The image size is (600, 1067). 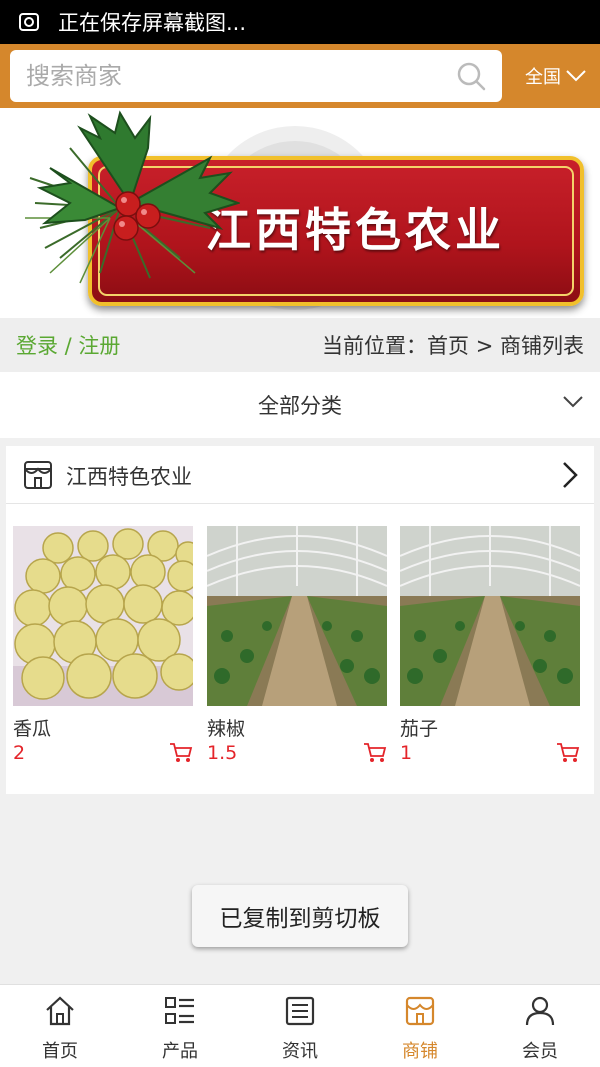 What do you see at coordinates (132, 197) in the screenshot?
I see `holly-decoration-icon` at bounding box center [132, 197].